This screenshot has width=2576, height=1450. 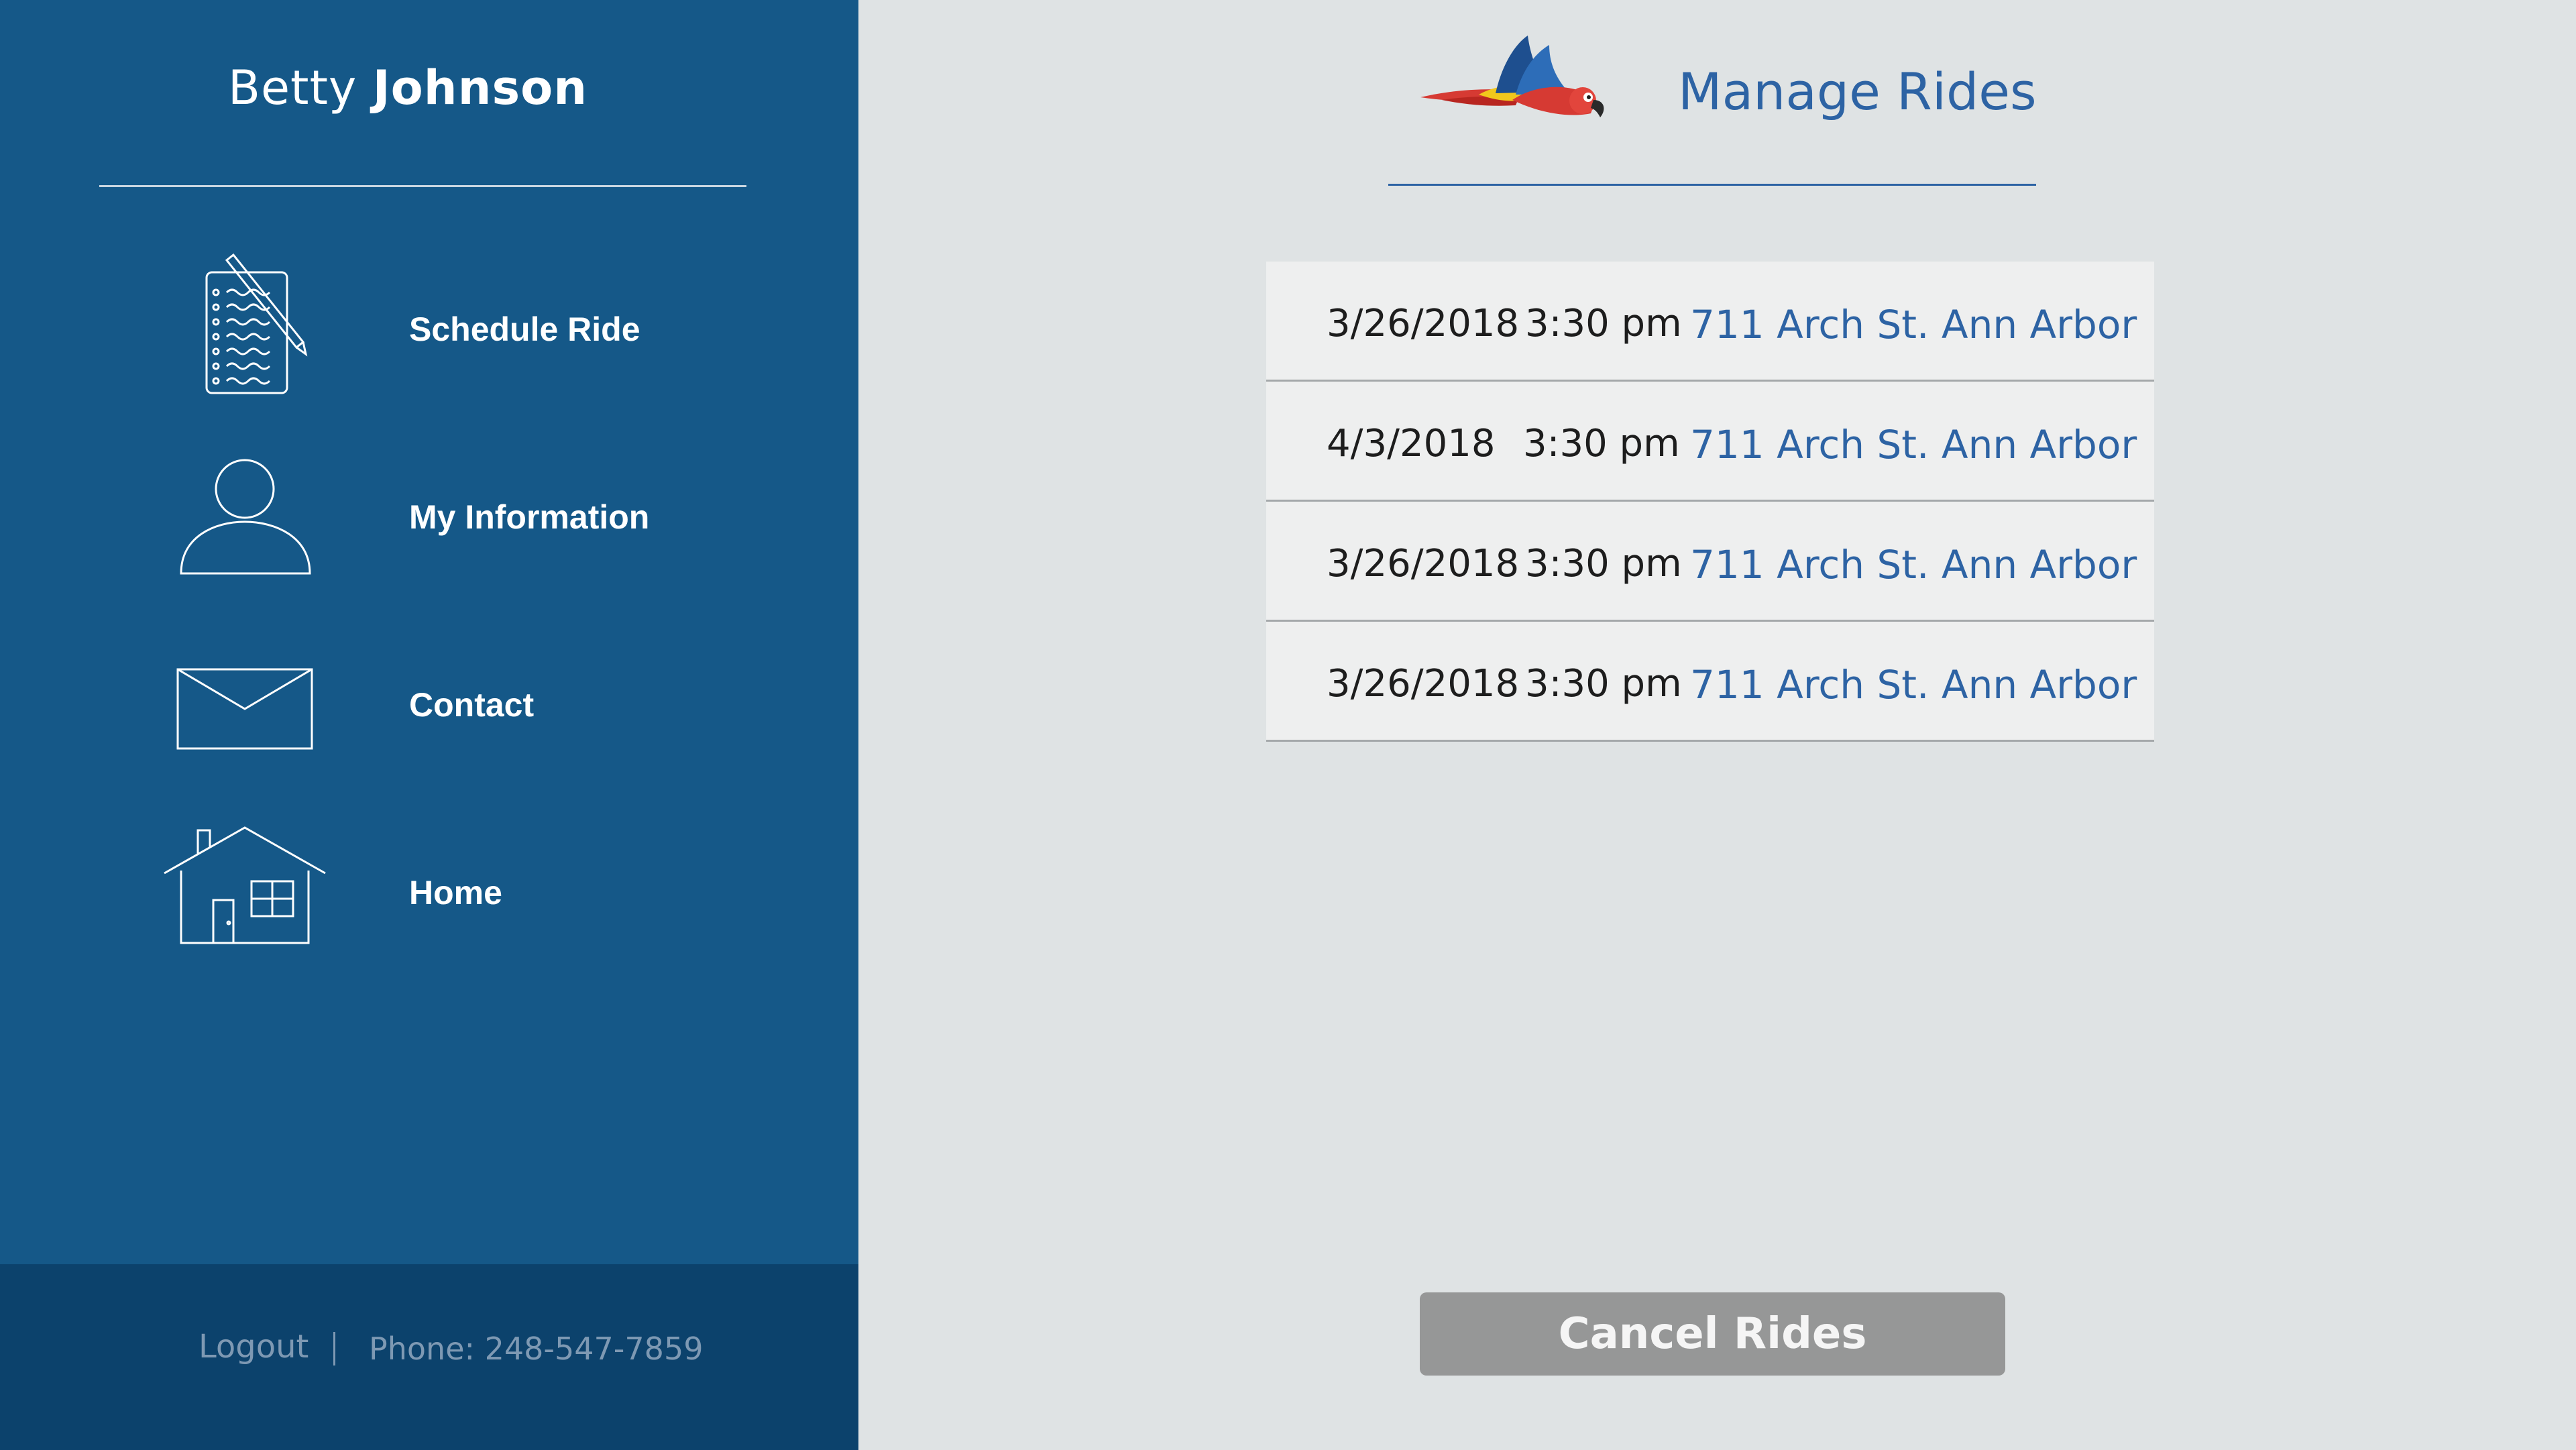 I want to click on user-name: Betty Johnson, so click(x=408, y=87).